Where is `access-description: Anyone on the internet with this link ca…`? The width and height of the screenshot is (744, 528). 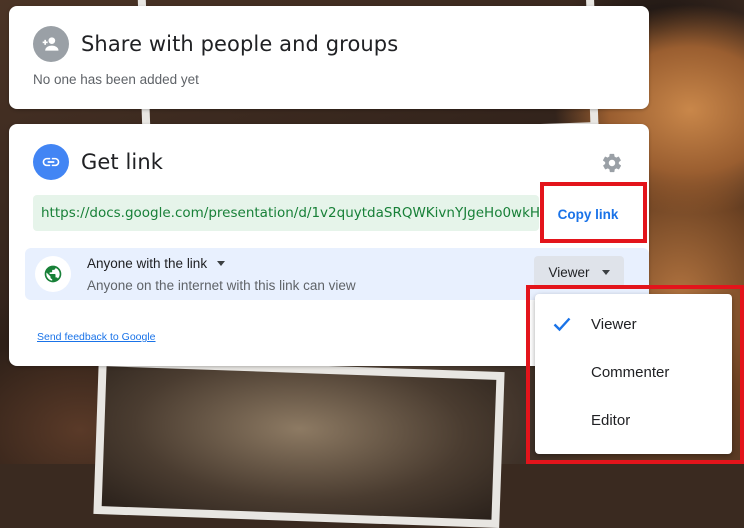 access-description: Anyone on the internet with this link ca… is located at coordinates (221, 285).